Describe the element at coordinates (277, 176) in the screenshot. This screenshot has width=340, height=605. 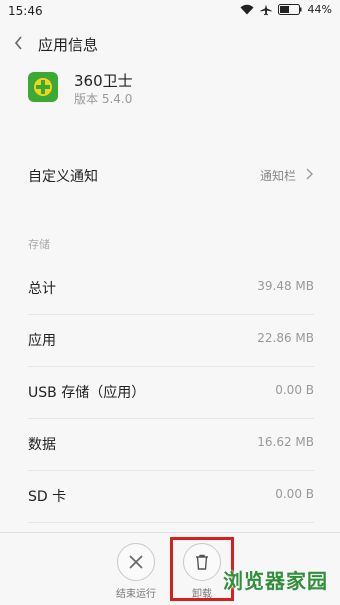
I see `notification-value: 通知栏` at that location.